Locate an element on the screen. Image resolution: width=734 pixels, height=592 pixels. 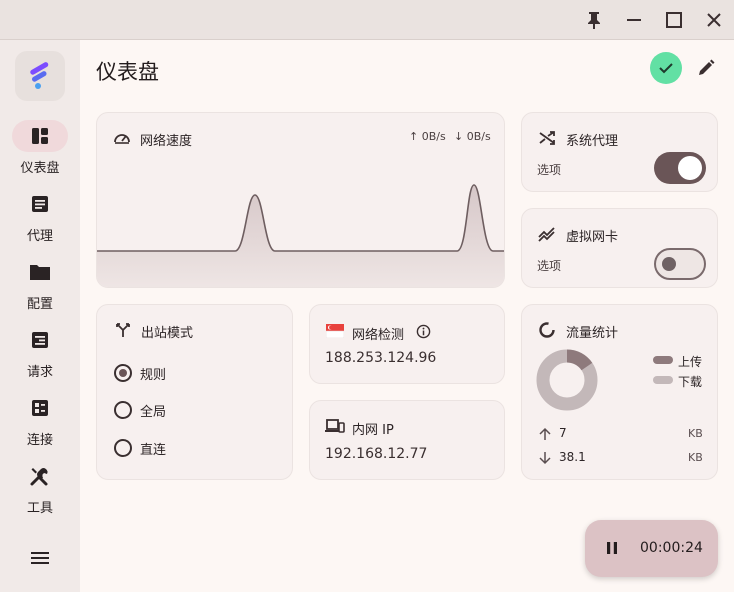
mode-option-global: 全局 is located at coordinates (189, 411).